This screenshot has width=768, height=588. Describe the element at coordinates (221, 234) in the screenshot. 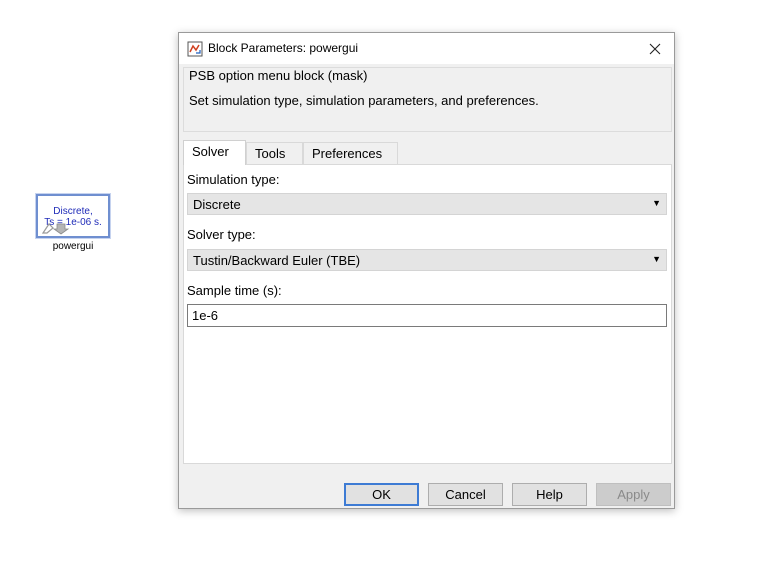

I see `solver-type-label: Solver type:` at that location.